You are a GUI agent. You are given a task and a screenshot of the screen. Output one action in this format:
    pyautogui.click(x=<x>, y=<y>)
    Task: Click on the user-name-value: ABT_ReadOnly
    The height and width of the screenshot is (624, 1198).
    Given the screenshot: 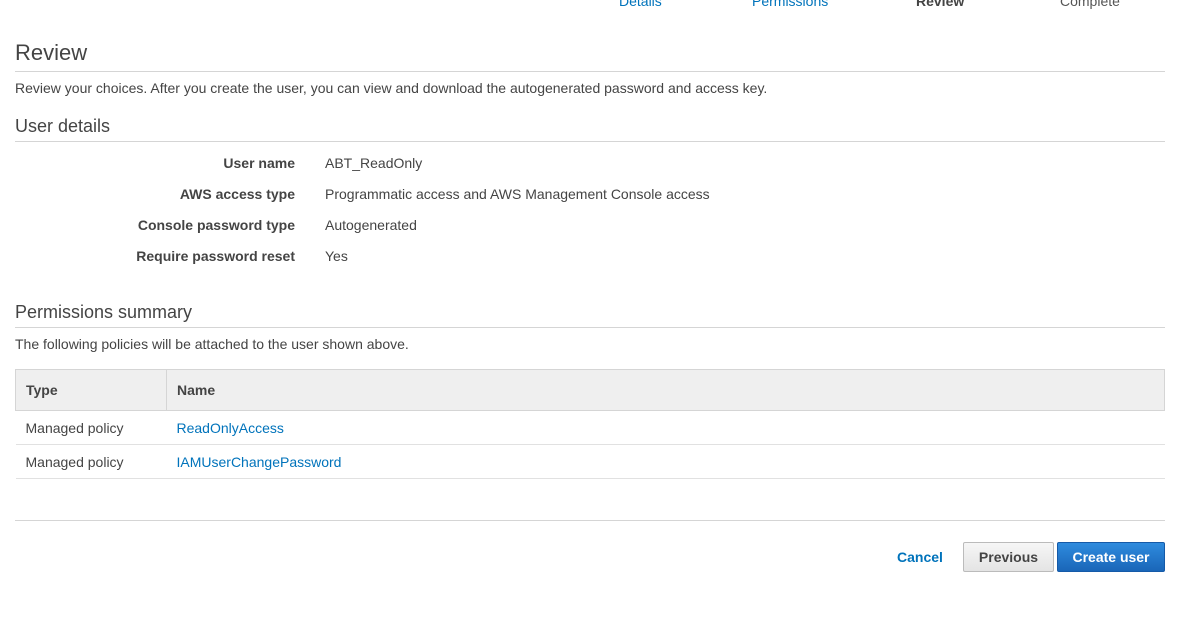 What is the action you would take?
    pyautogui.click(x=374, y=163)
    